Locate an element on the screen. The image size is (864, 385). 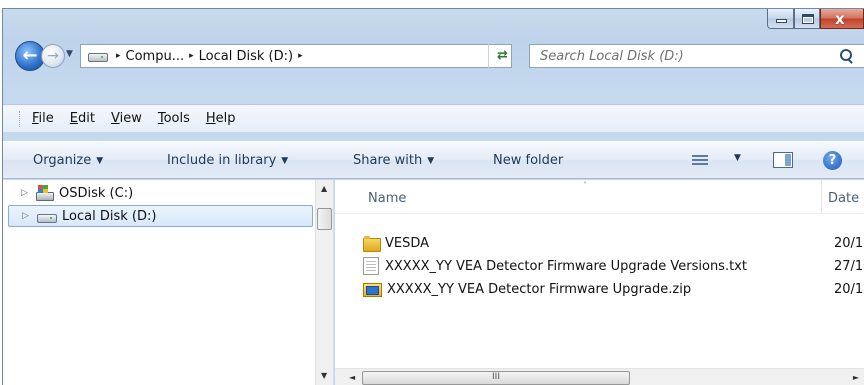
scroll-right-icon: ► is located at coordinates (856, 377).